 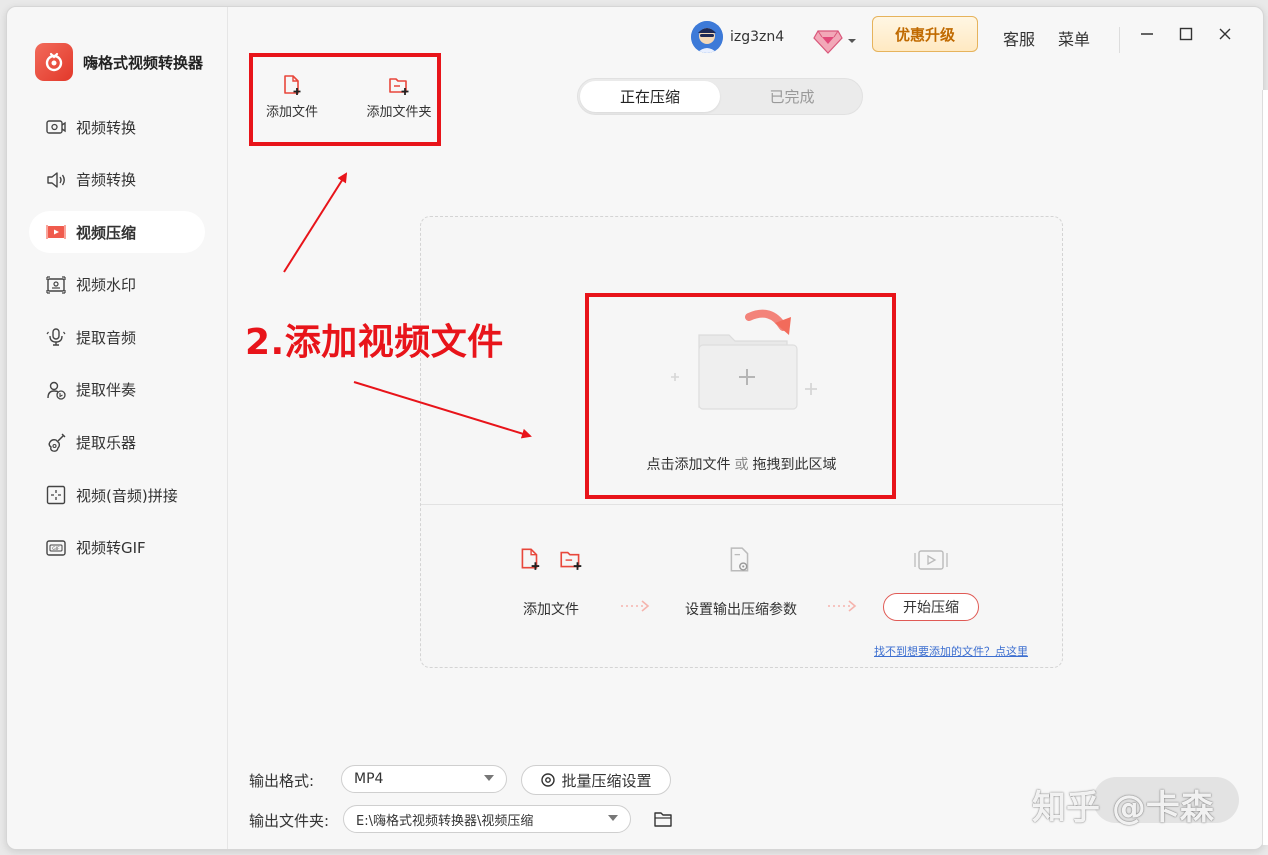 What do you see at coordinates (315, 222) in the screenshot?
I see `arrow-to-toolbar` at bounding box center [315, 222].